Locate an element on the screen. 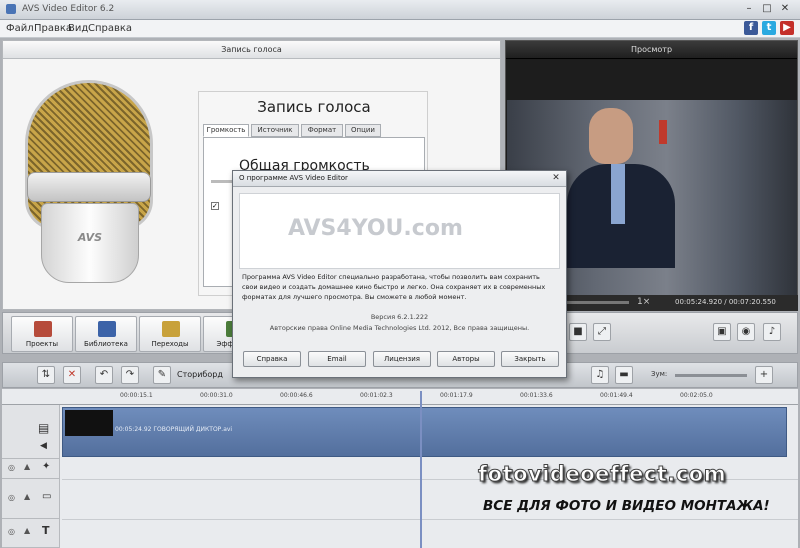 The height and width of the screenshot is (548, 800). library-button: Библиотека is located at coordinates (106, 334).